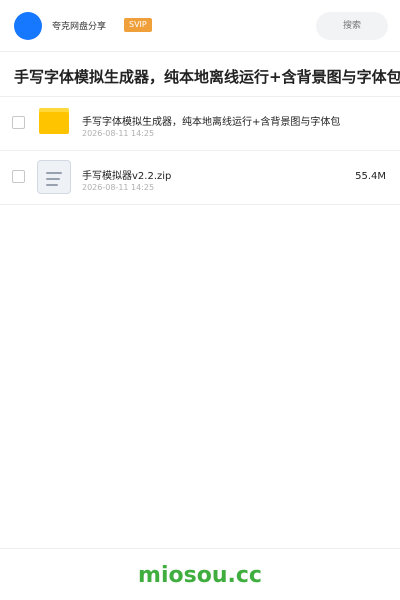 The height and width of the screenshot is (600, 400). I want to click on document-icon, so click(54, 177).